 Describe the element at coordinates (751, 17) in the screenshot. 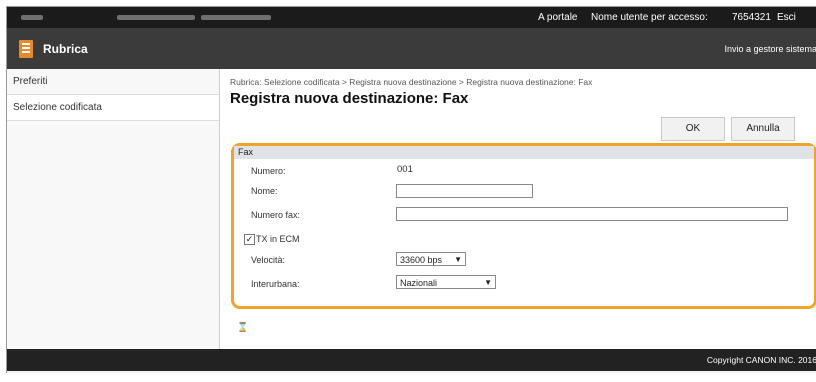

I see `login-user-value: 7654321` at that location.